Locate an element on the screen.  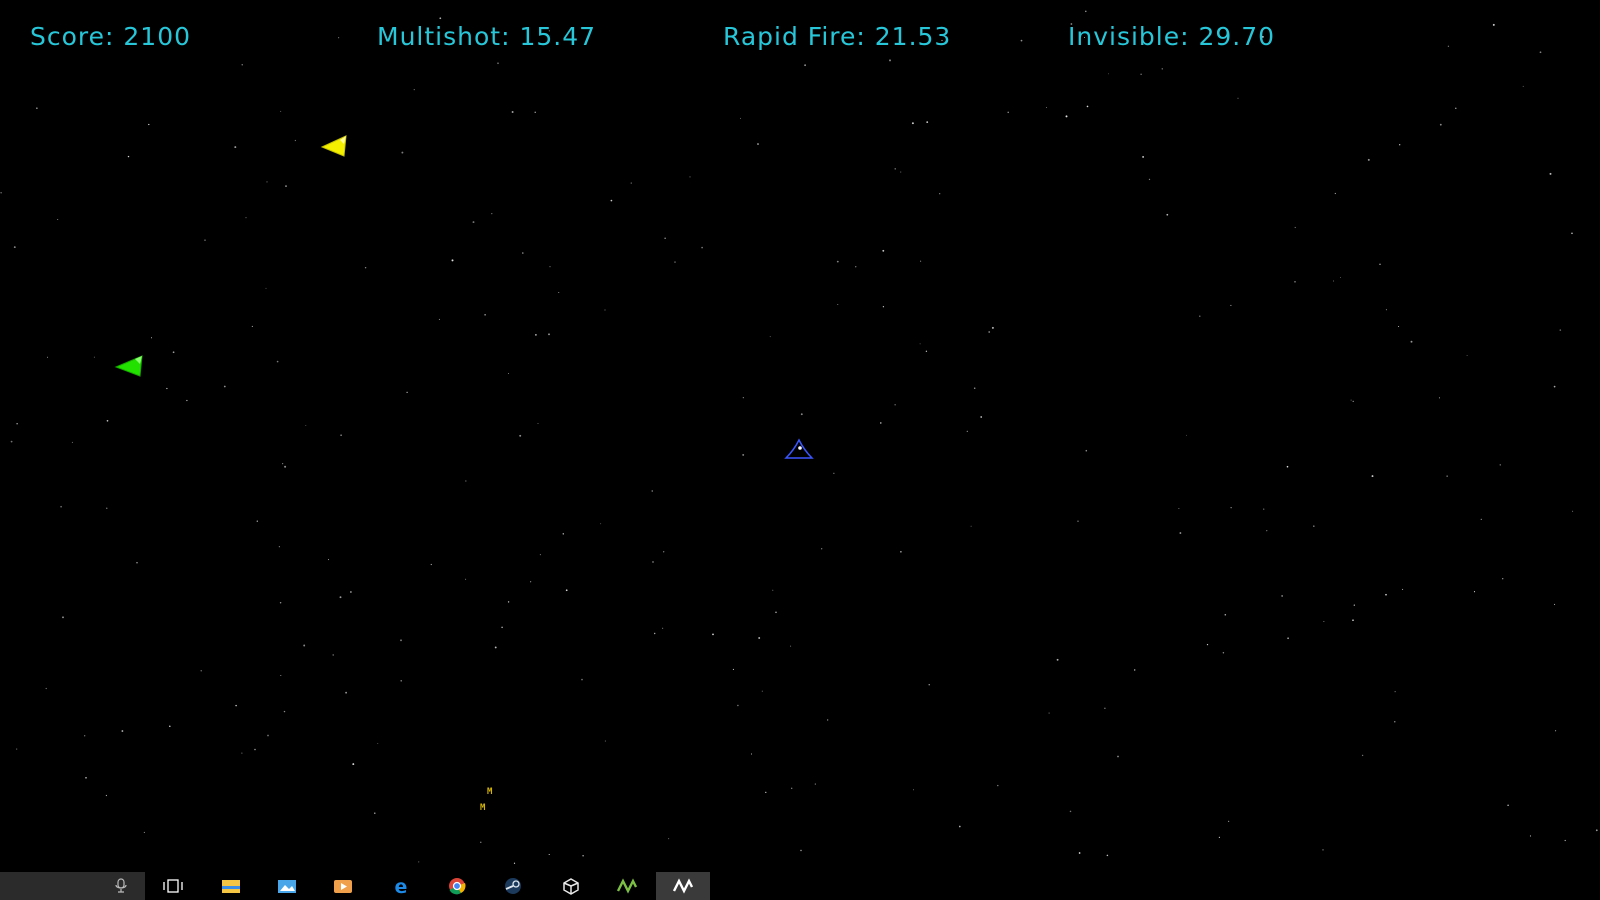
multishot-label: Multishot is located at coordinates (448, 36).